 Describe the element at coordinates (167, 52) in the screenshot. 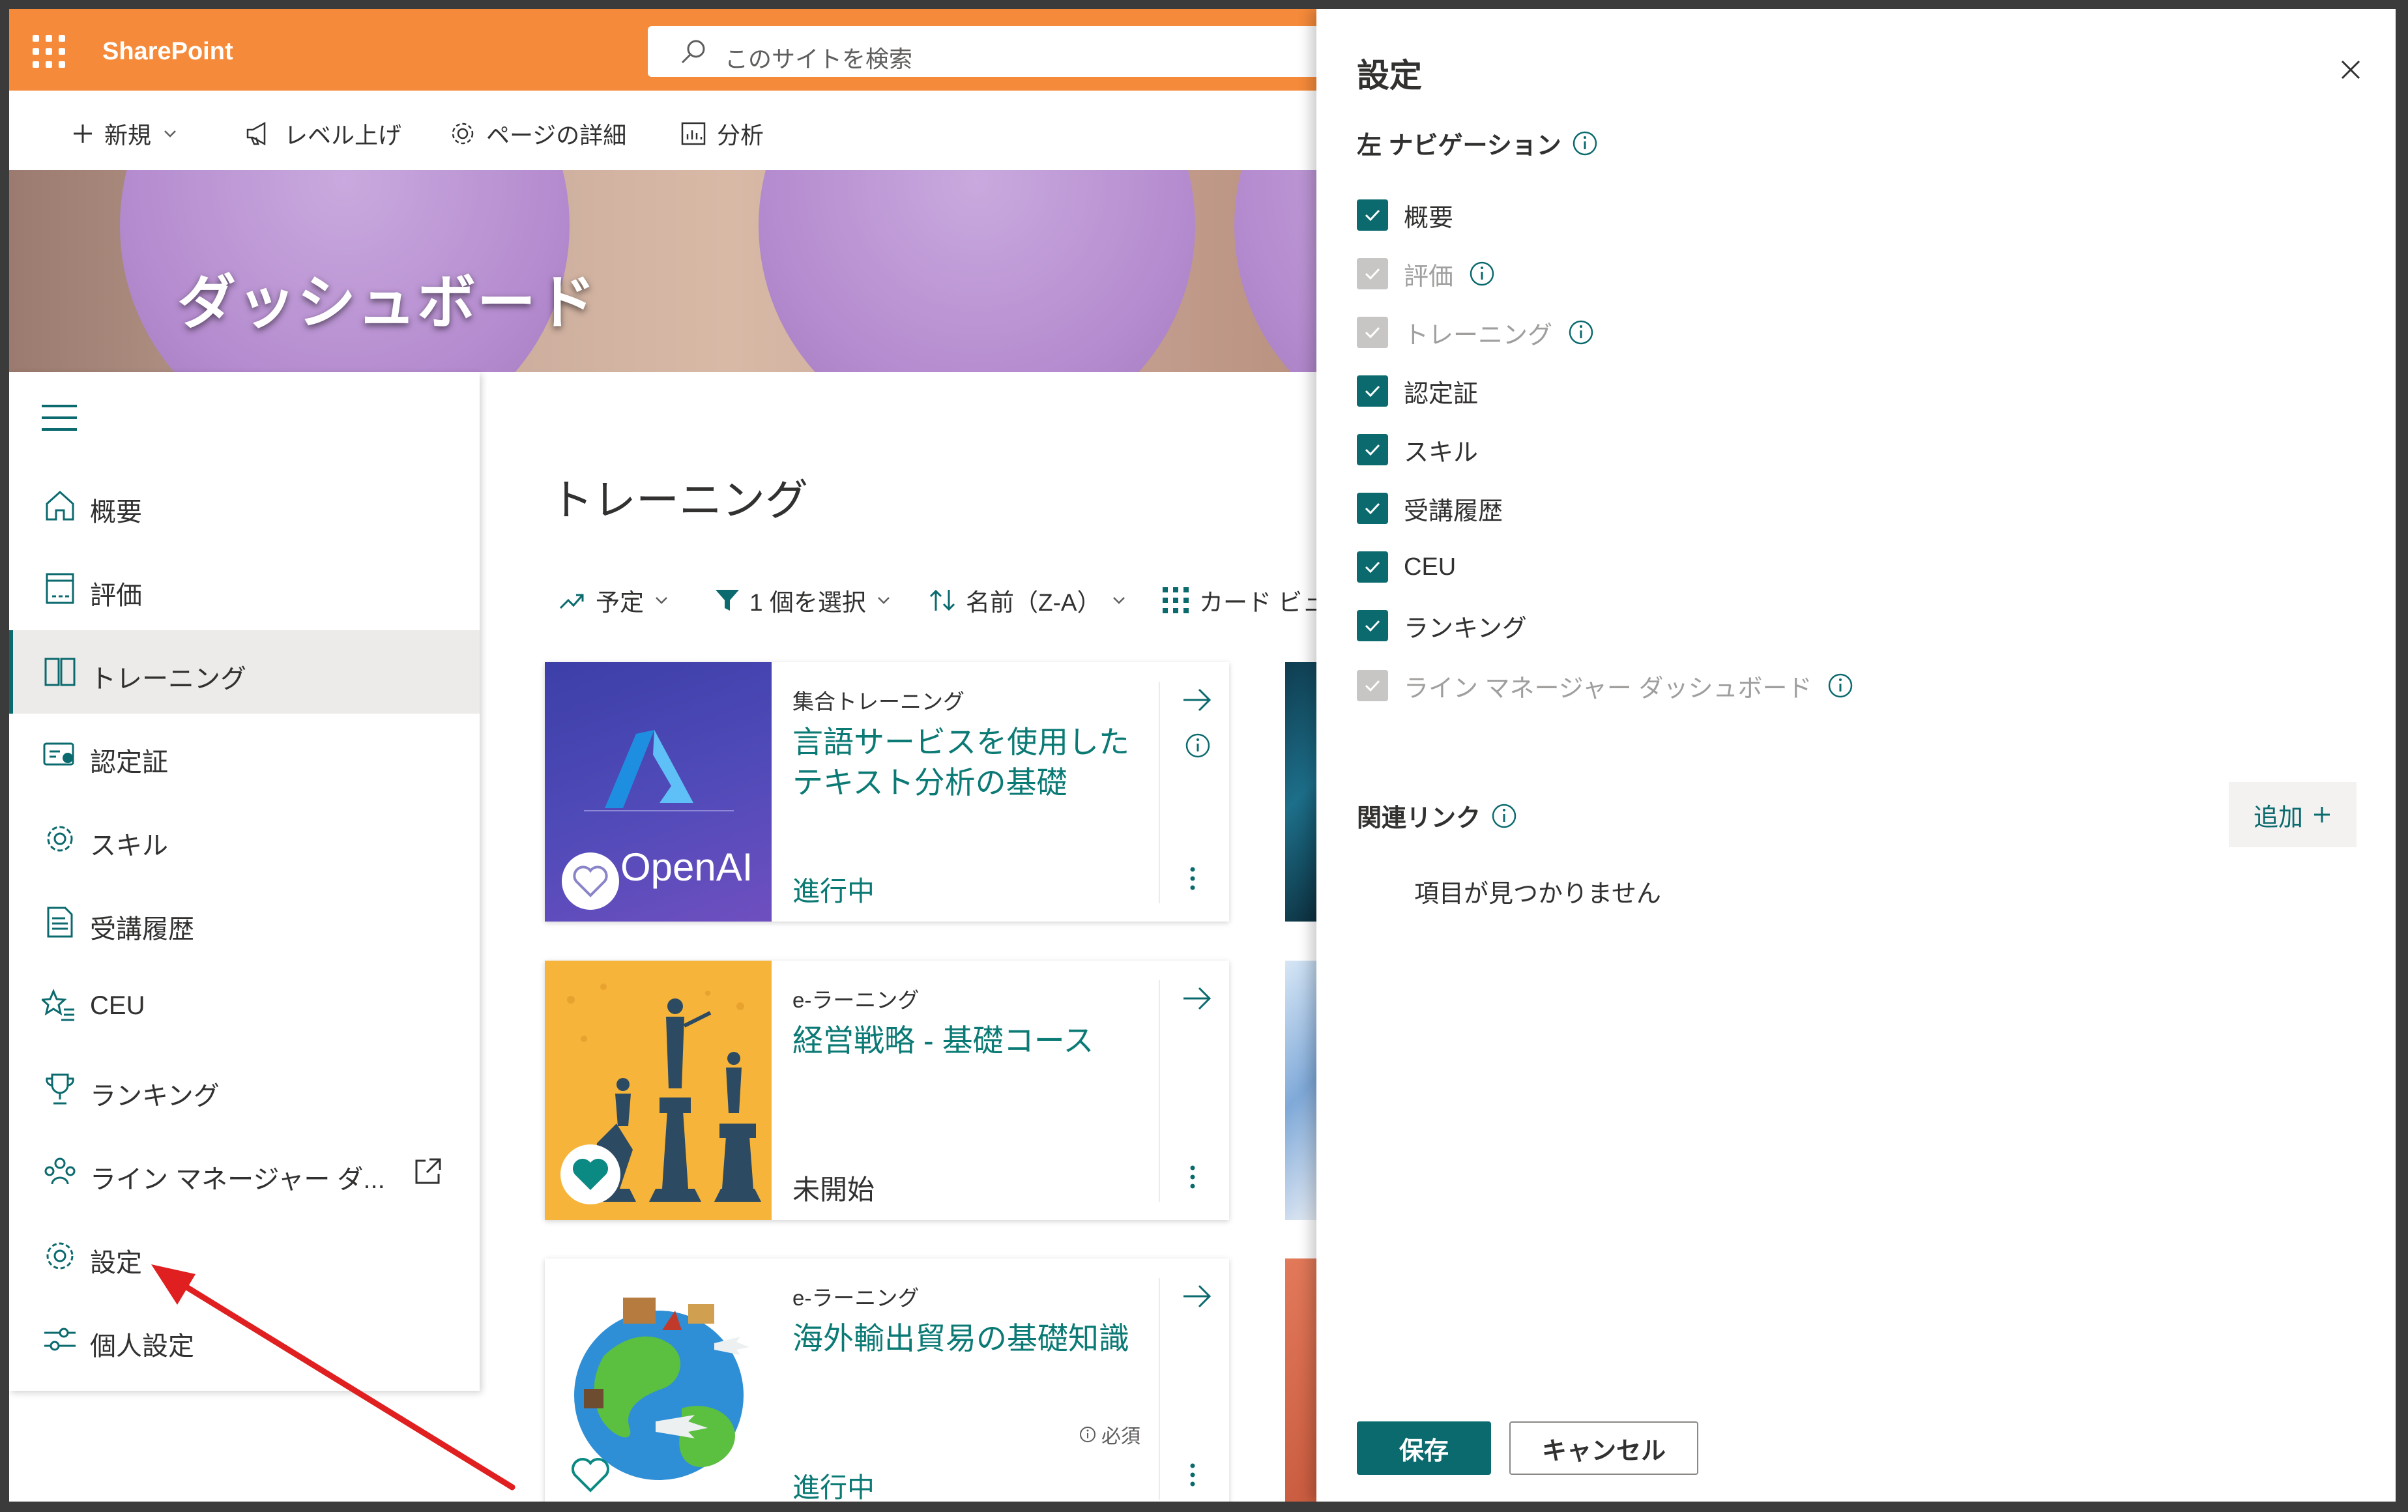

I see `app-name: SharePoint` at that location.